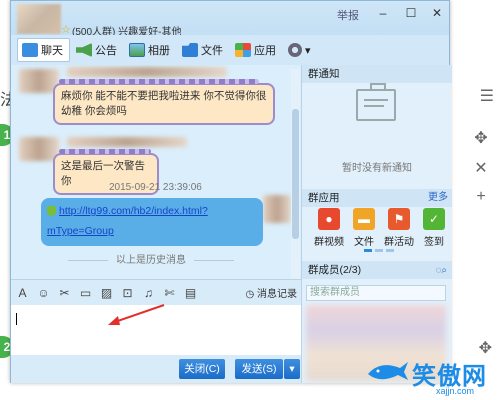 This screenshot has height=400, width=500. I want to click on app-files: ▬ 文件, so click(364, 228).